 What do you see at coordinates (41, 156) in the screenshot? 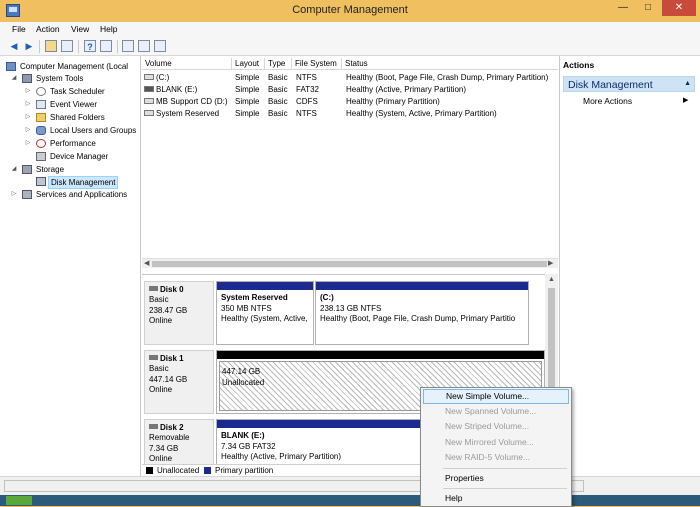
I see `device-manager-icon` at bounding box center [41, 156].